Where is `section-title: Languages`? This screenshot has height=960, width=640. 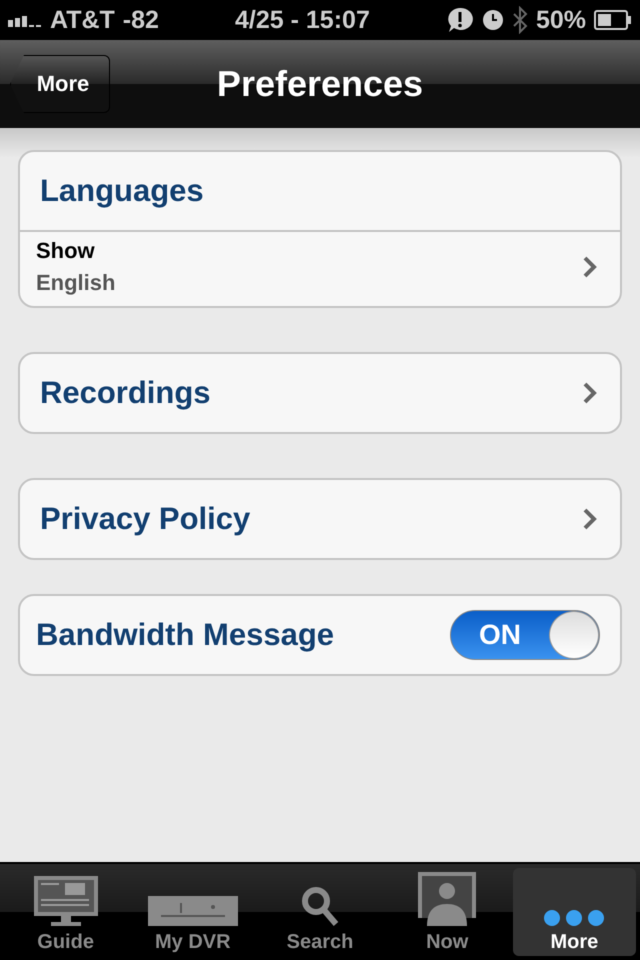 section-title: Languages is located at coordinates (122, 191).